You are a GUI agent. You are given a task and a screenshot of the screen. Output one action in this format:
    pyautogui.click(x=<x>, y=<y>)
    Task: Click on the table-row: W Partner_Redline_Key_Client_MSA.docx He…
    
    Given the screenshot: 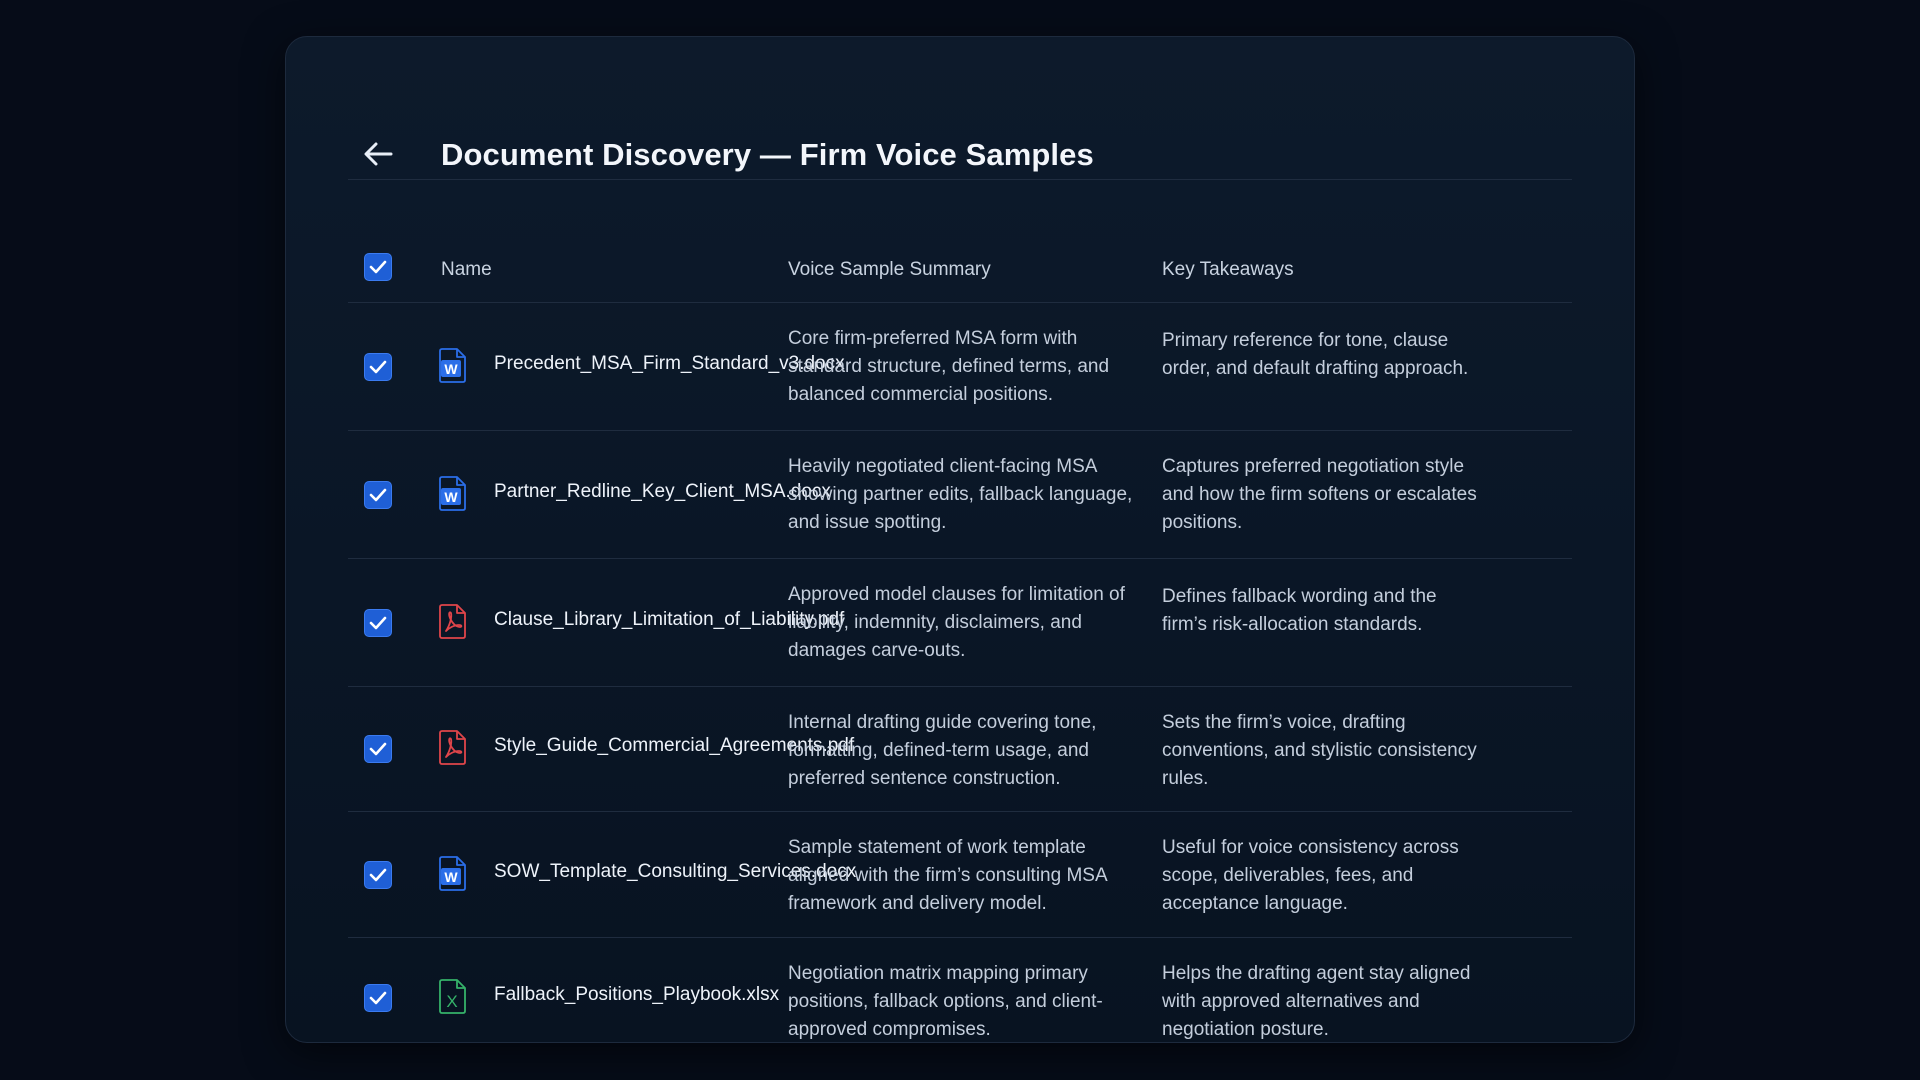 What is the action you would take?
    pyautogui.click(x=960, y=495)
    